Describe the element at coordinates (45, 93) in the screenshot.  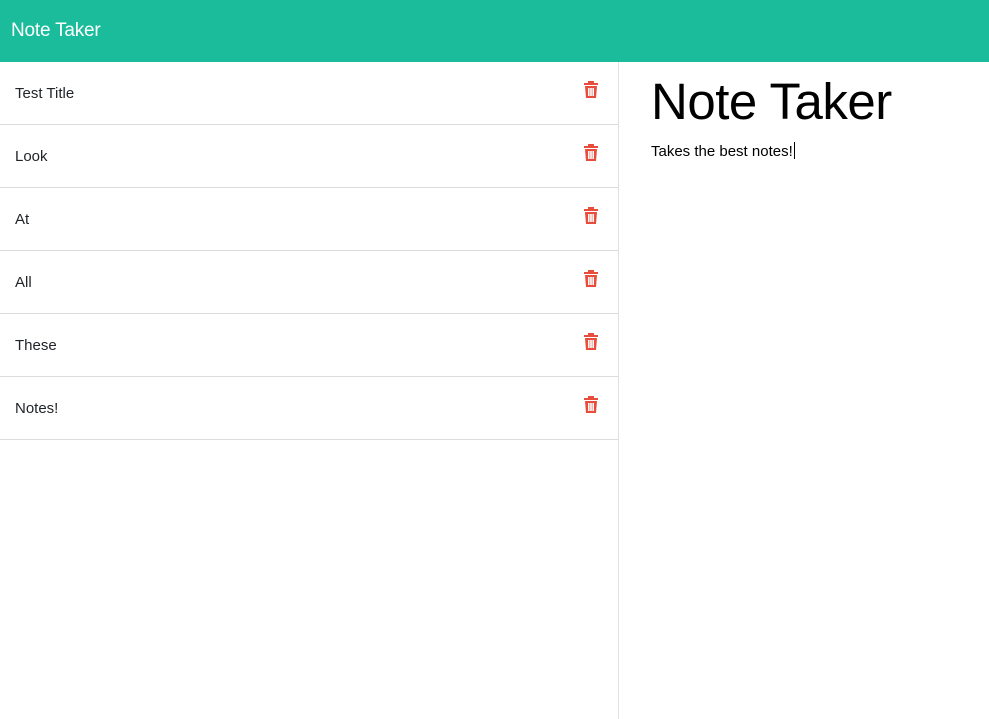
I see `note-item-title: Test Title` at that location.